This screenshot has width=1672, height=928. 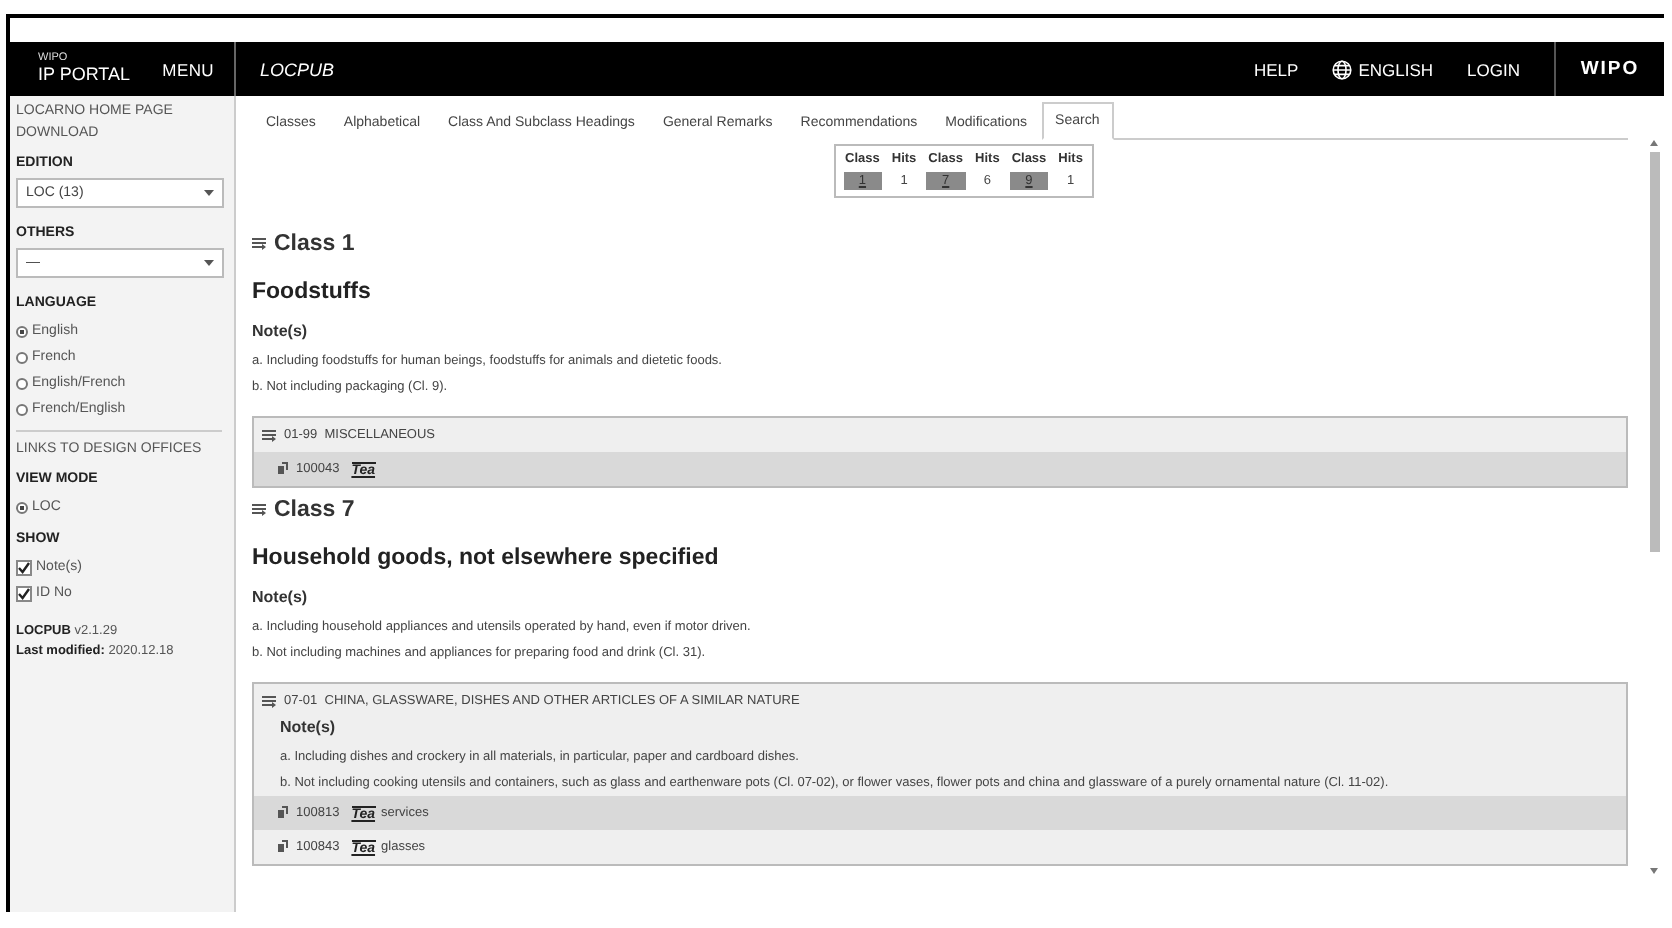 I want to click on scroll-down-icon, so click(x=1654, y=871).